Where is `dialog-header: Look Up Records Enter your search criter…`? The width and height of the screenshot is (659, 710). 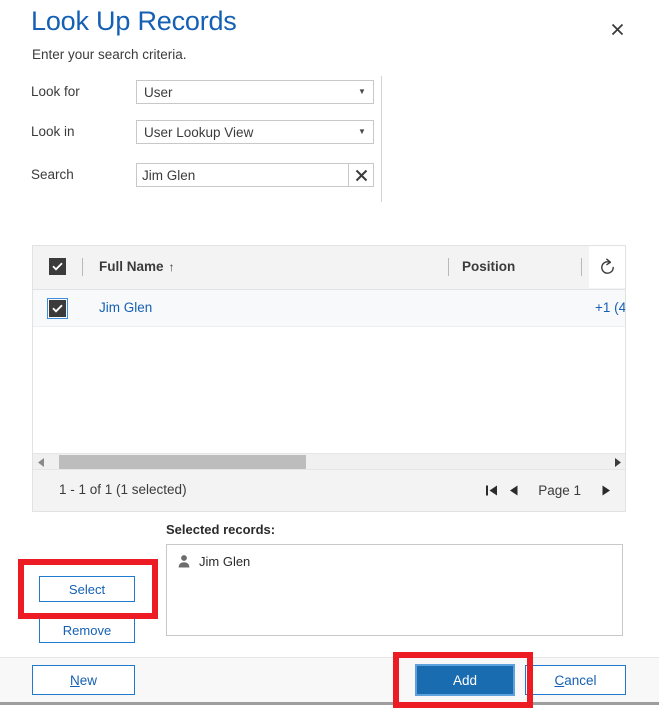 dialog-header: Look Up Records Enter your search criter… is located at coordinates (329, 36).